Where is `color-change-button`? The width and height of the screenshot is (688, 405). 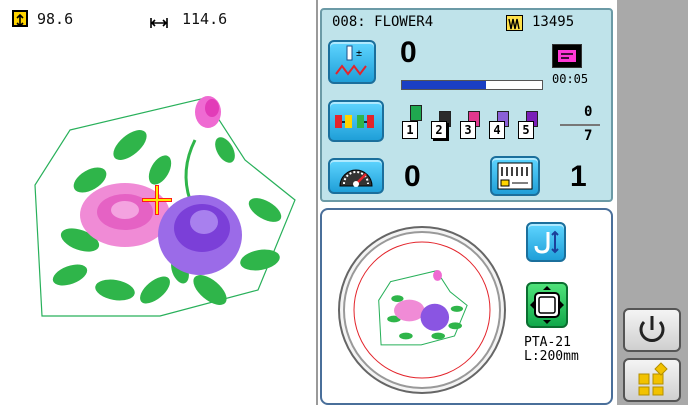
color-change-button is located at coordinates (356, 121).